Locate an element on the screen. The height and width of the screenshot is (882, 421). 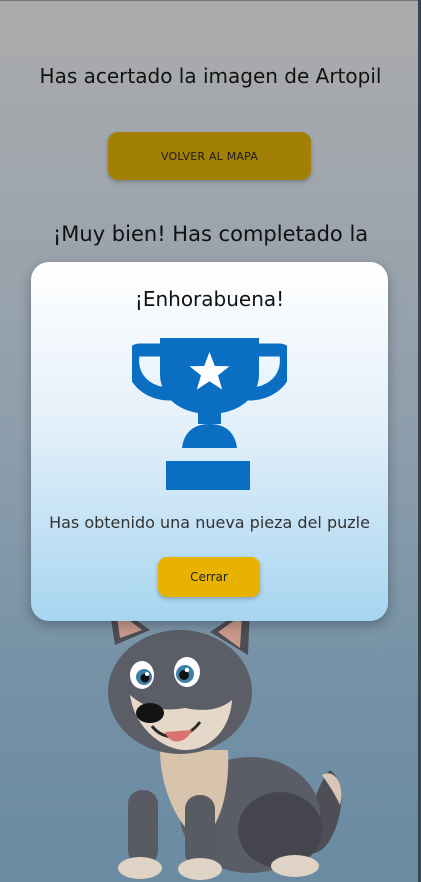
back-to-map-button: VOLVER AL MAPA is located at coordinates (209, 156).